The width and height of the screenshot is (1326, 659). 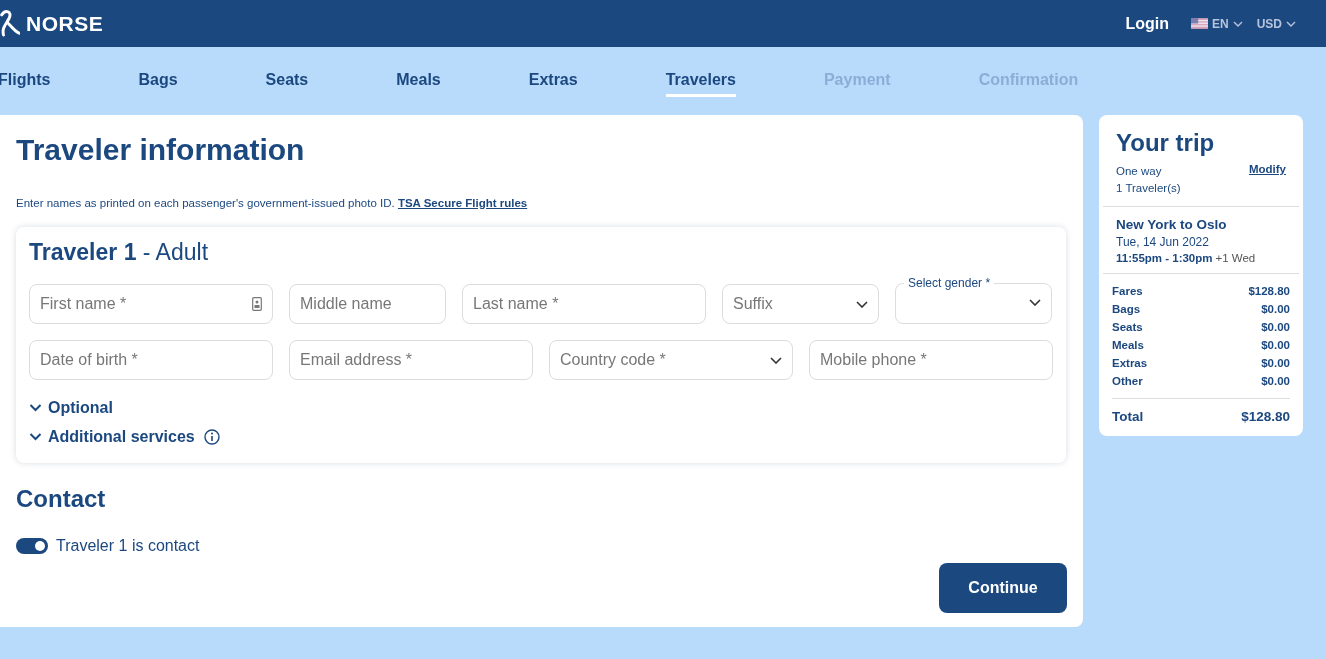 What do you see at coordinates (700, 81) in the screenshot?
I see `step-tab: Travelers` at bounding box center [700, 81].